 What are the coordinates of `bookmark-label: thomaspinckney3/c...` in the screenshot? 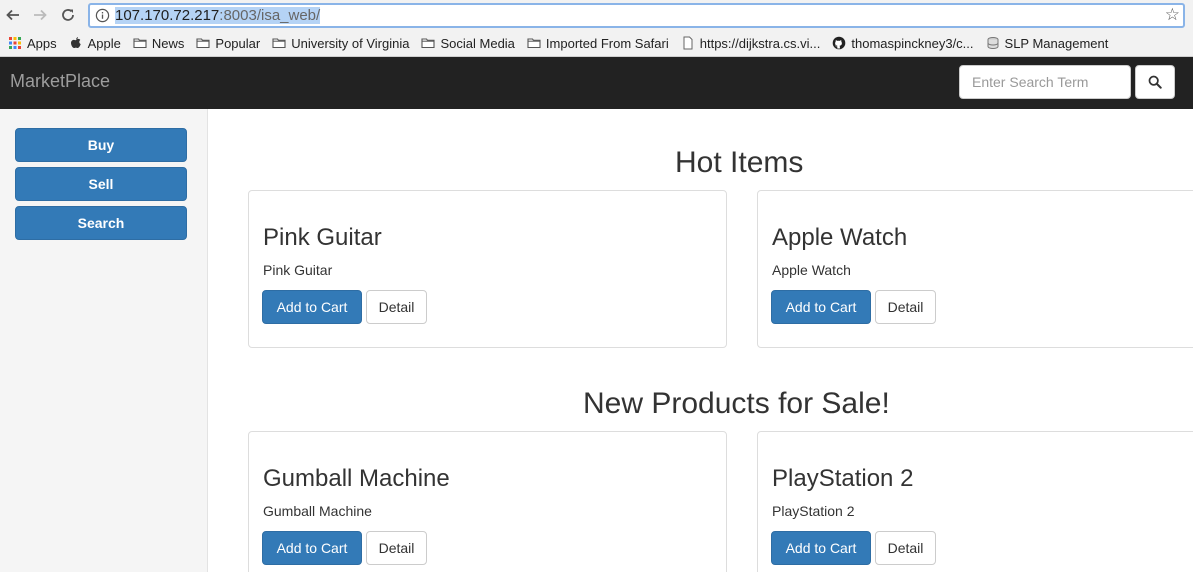 It's located at (912, 43).